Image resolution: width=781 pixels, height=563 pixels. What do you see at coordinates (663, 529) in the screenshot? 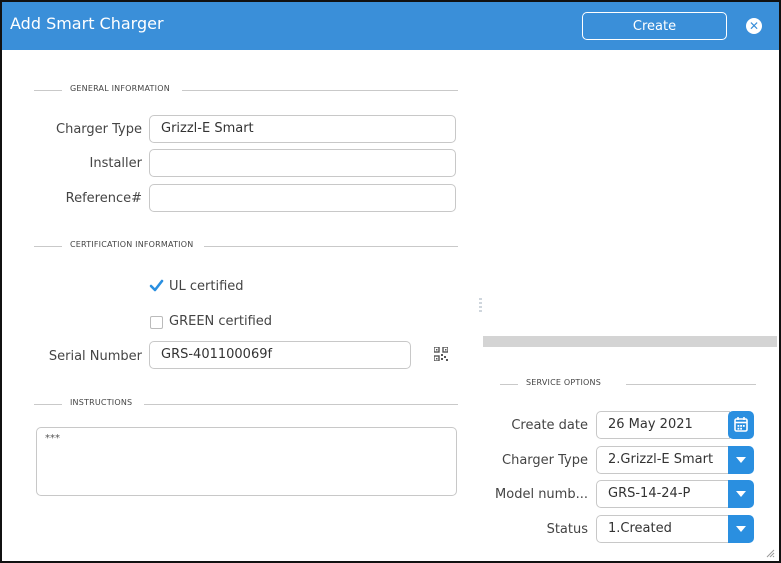
I see `status-select: 1.Created` at bounding box center [663, 529].